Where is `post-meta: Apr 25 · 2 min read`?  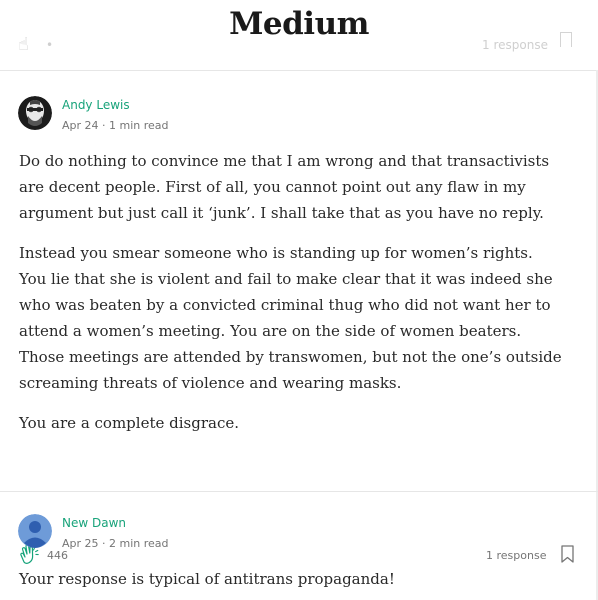
post-meta: Apr 25 · 2 min read is located at coordinates (115, 543).